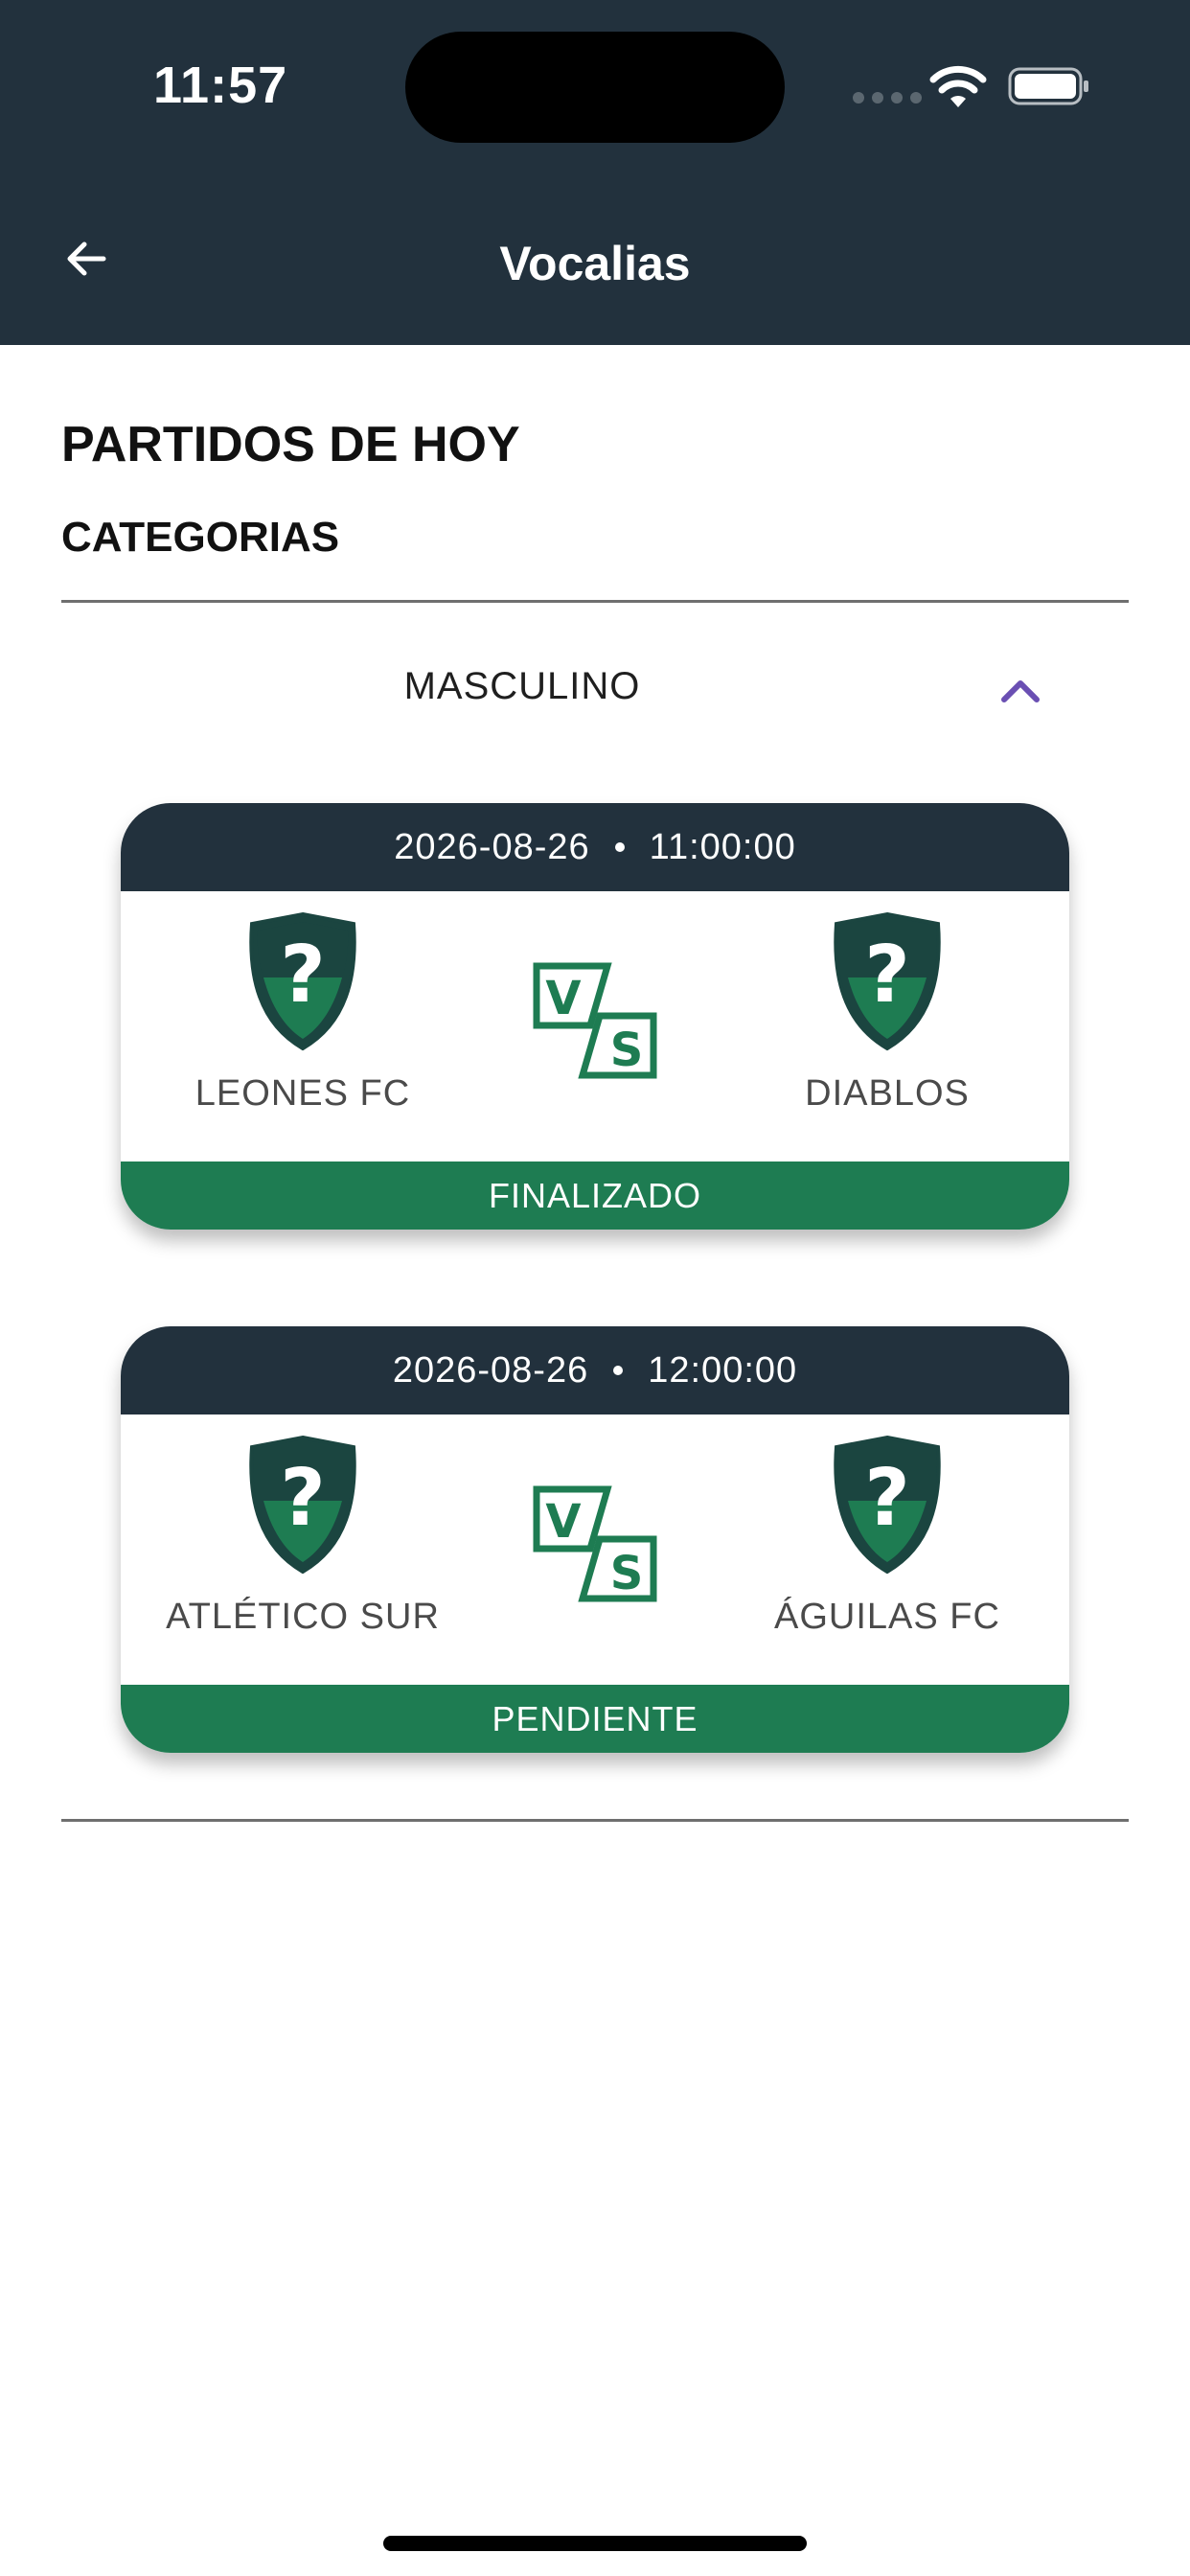 The height and width of the screenshot is (2576, 1190). What do you see at coordinates (595, 263) in the screenshot?
I see `page-title: Vocalias` at bounding box center [595, 263].